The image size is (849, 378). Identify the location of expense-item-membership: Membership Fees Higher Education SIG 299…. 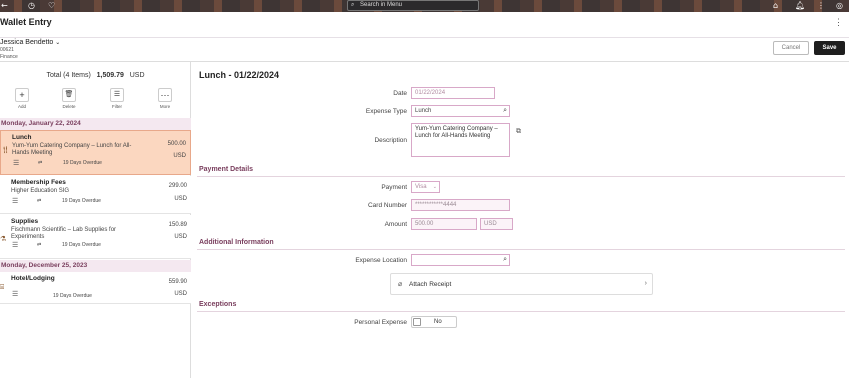
(95, 195).